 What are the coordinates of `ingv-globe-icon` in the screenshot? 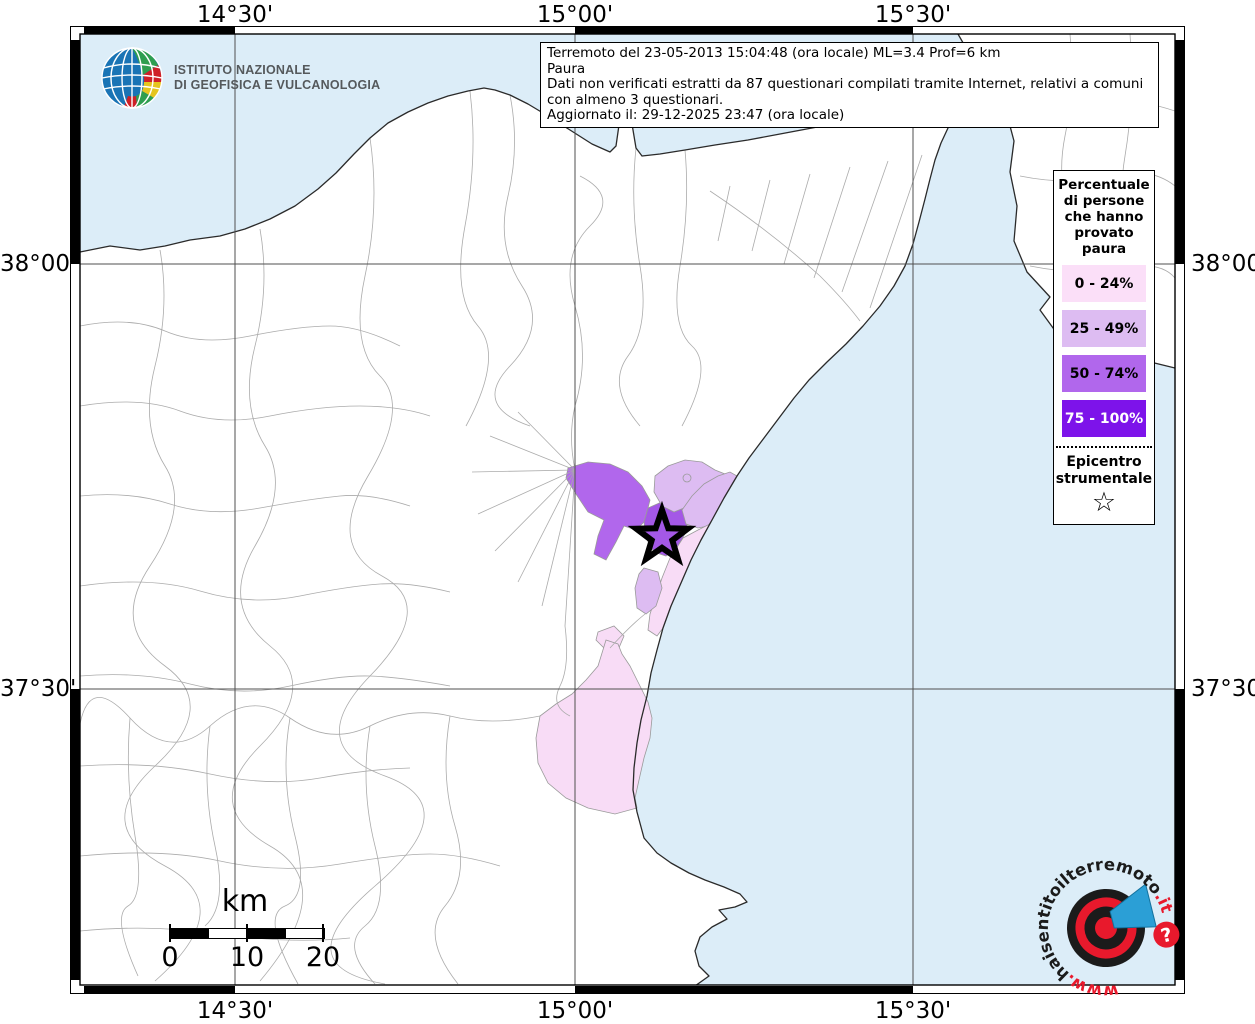 It's located at (132, 78).